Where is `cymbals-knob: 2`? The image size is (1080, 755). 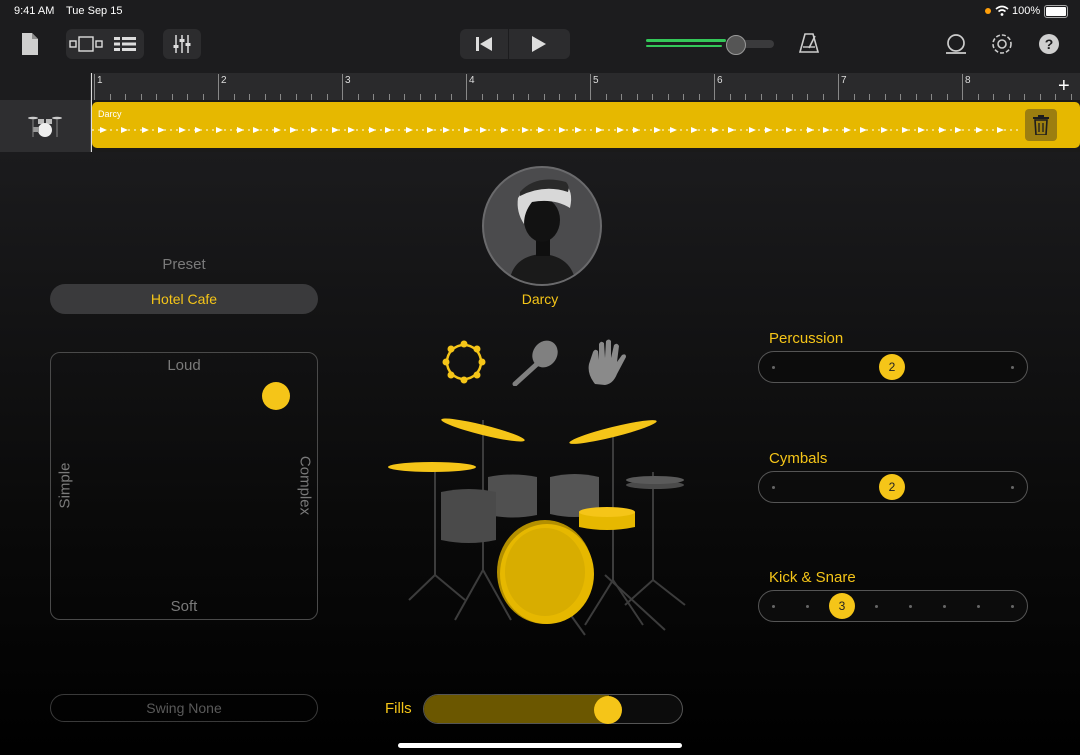 cymbals-knob: 2 is located at coordinates (892, 487).